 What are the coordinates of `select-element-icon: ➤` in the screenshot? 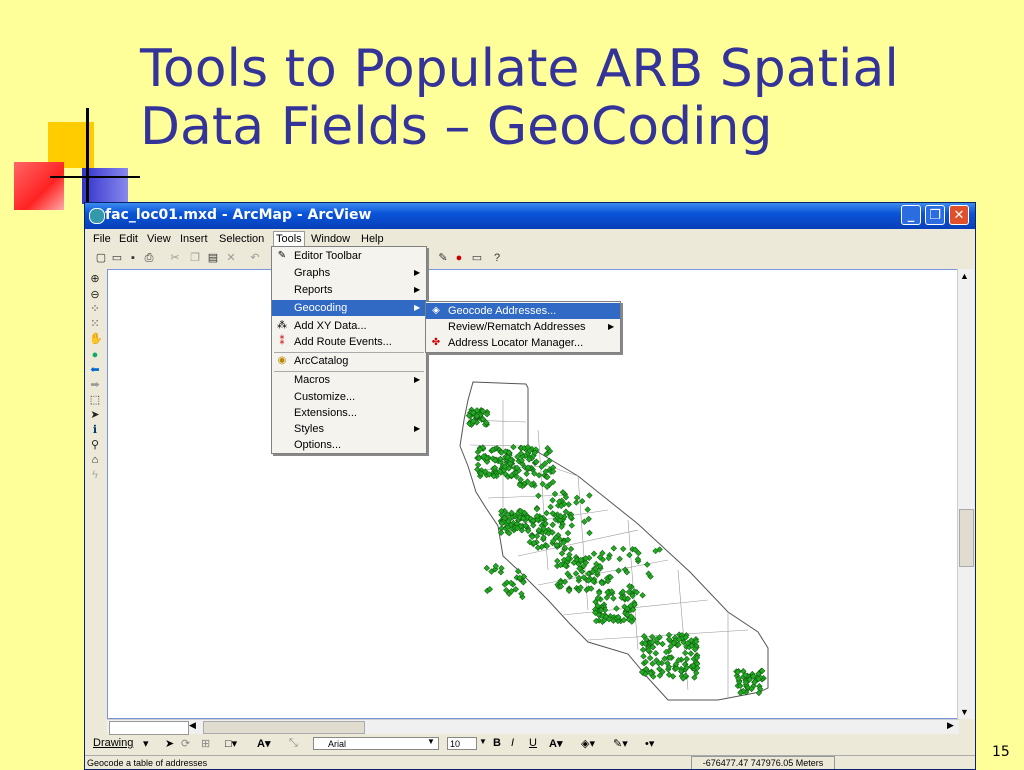 It's located at (169, 743).